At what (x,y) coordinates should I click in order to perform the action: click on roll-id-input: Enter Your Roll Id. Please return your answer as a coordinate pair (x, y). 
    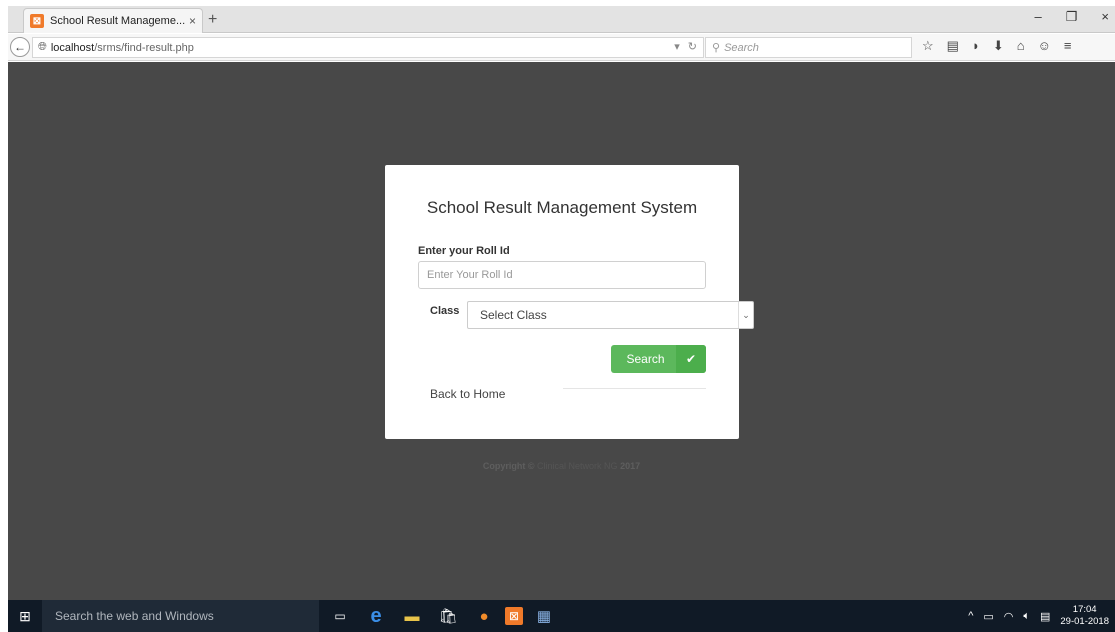
    Looking at the image, I should click on (562, 275).